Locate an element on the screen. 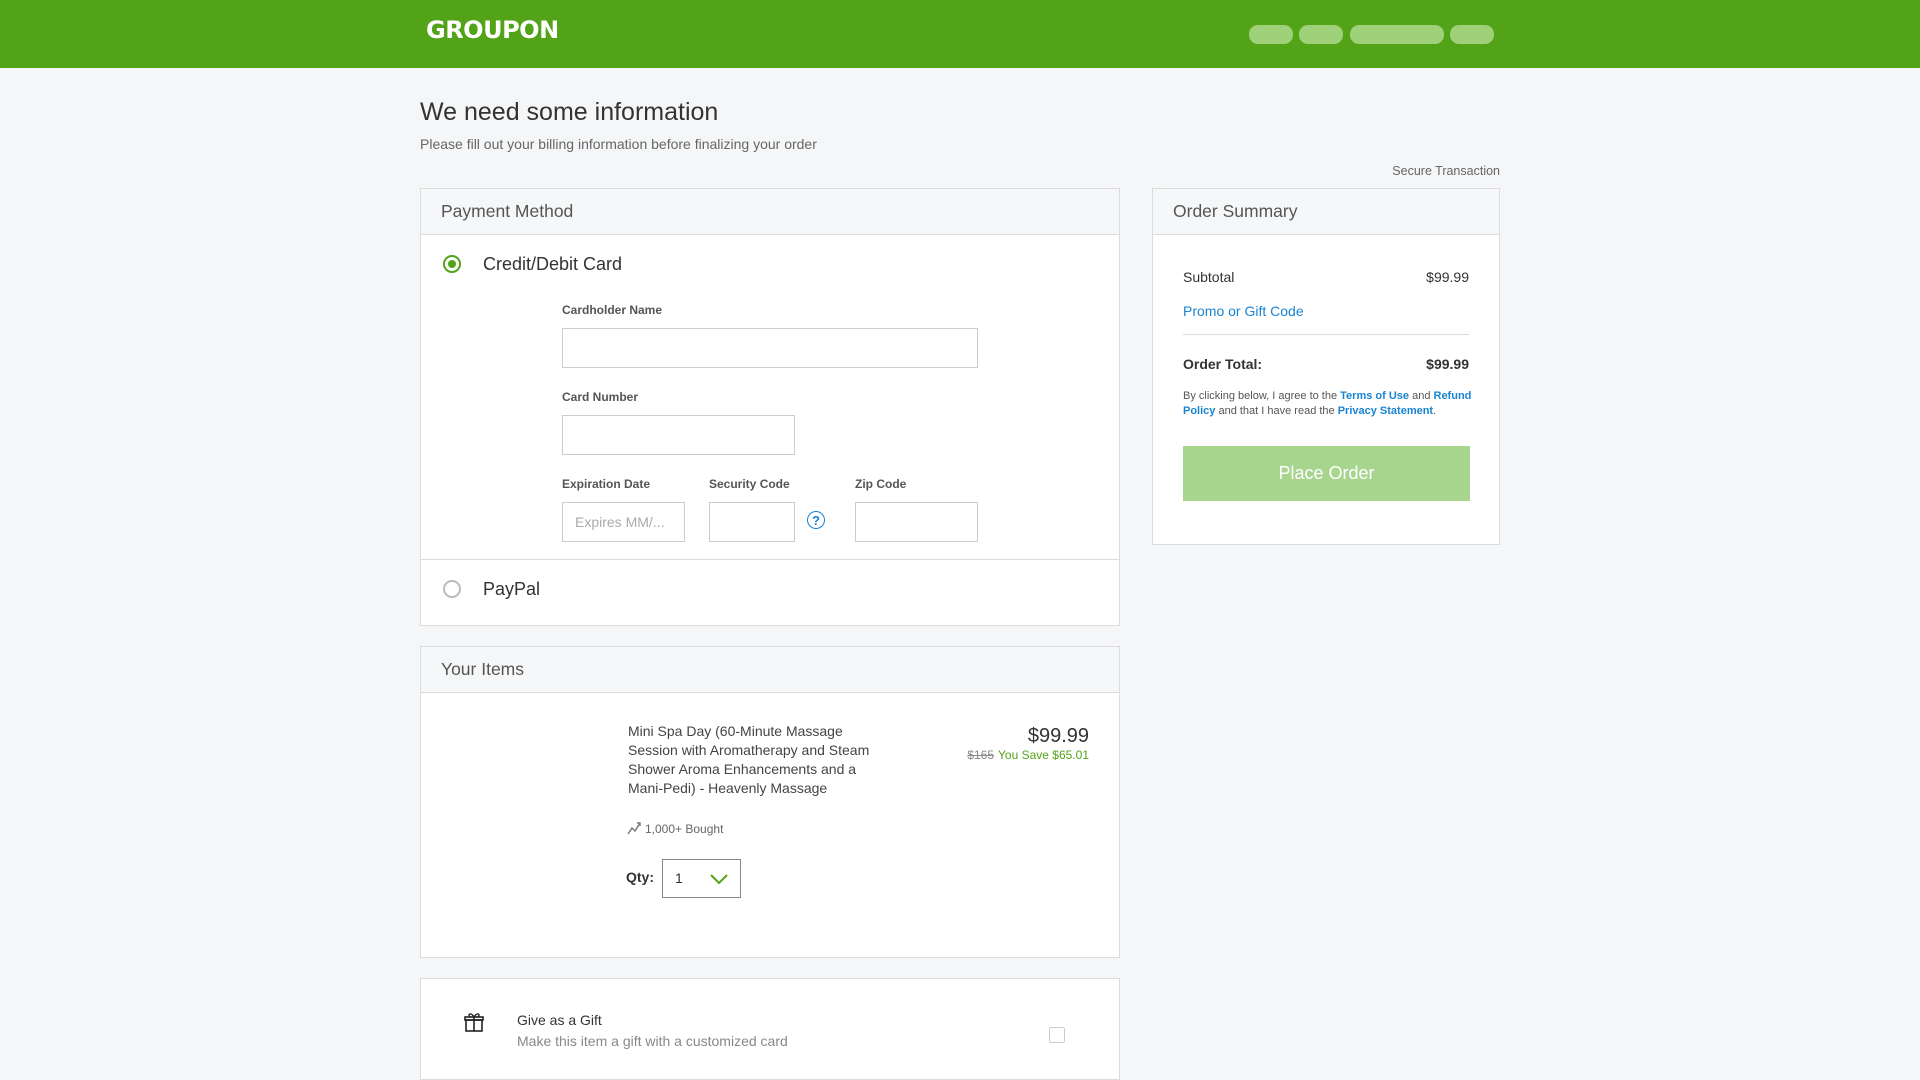 This screenshot has width=1920, height=1080. legal-text-3: and that I have read the is located at coordinates (1276, 411).